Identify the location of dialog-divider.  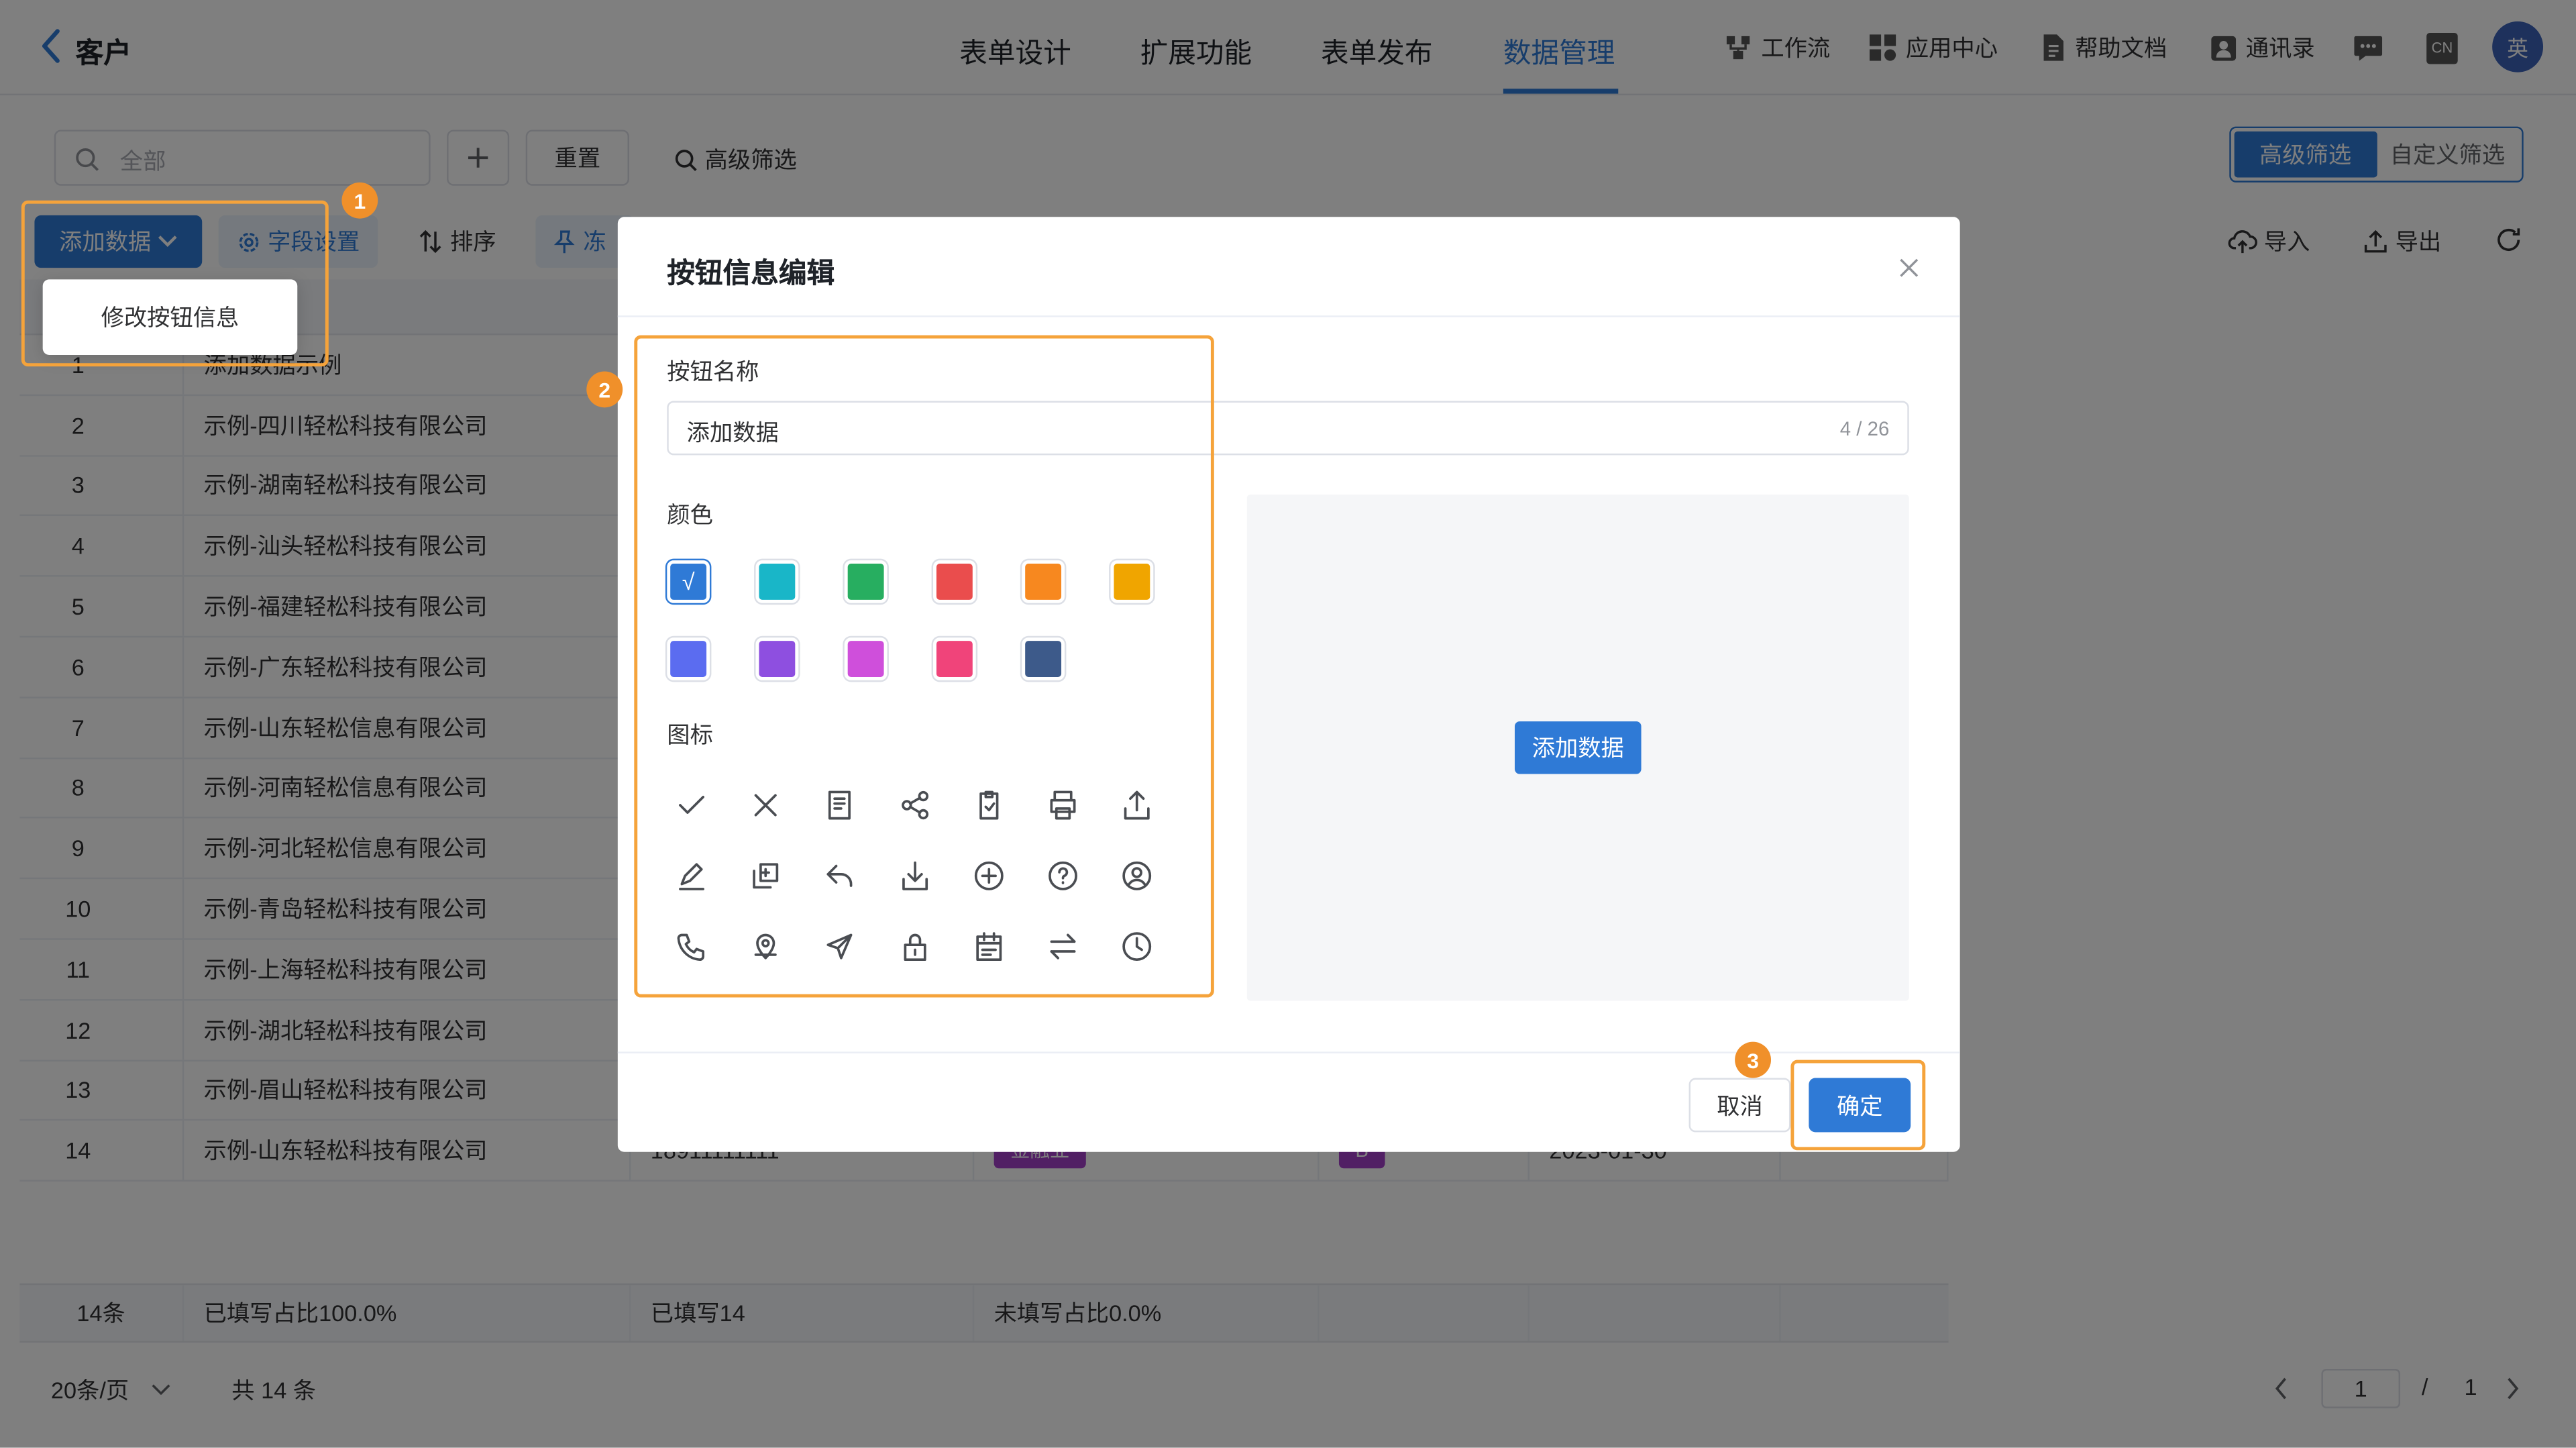
(1288, 316).